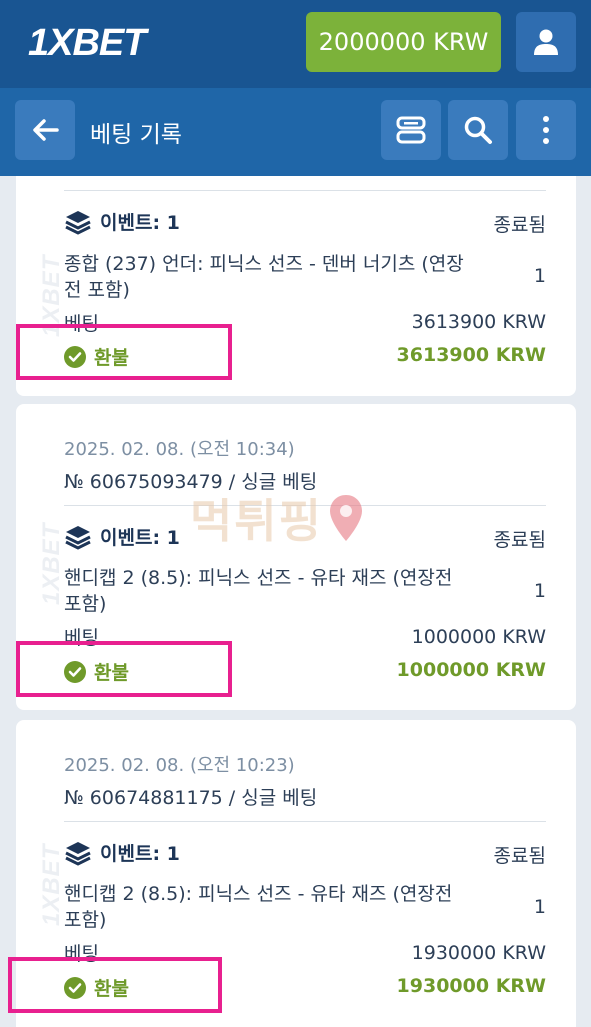 The height and width of the screenshot is (1027, 591). What do you see at coordinates (136, 135) in the screenshot?
I see `page-title: 베팅 기록` at bounding box center [136, 135].